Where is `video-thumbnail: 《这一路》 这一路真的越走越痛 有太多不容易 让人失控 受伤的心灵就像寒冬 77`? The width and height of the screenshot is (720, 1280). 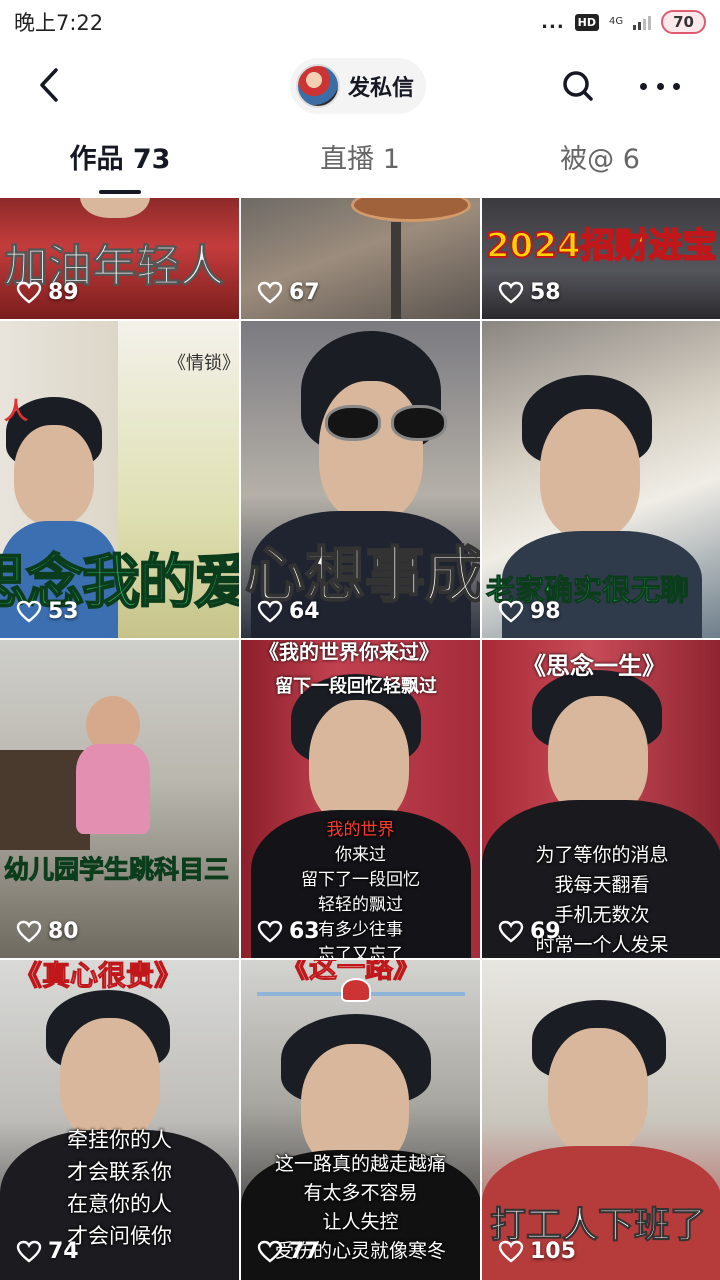
video-thumbnail: 《这一路》 这一路真的越走越痛 有太多不容易 让人失控 受伤的心灵就像寒冬 77 is located at coordinates (360, 1120).